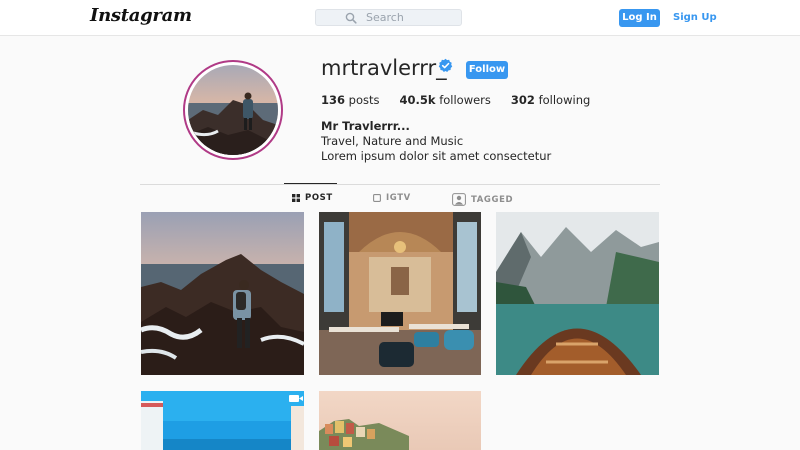 Image resolution: width=800 pixels, height=450 pixels. Describe the element at coordinates (487, 70) in the screenshot. I see `follow-button: Follow` at that location.